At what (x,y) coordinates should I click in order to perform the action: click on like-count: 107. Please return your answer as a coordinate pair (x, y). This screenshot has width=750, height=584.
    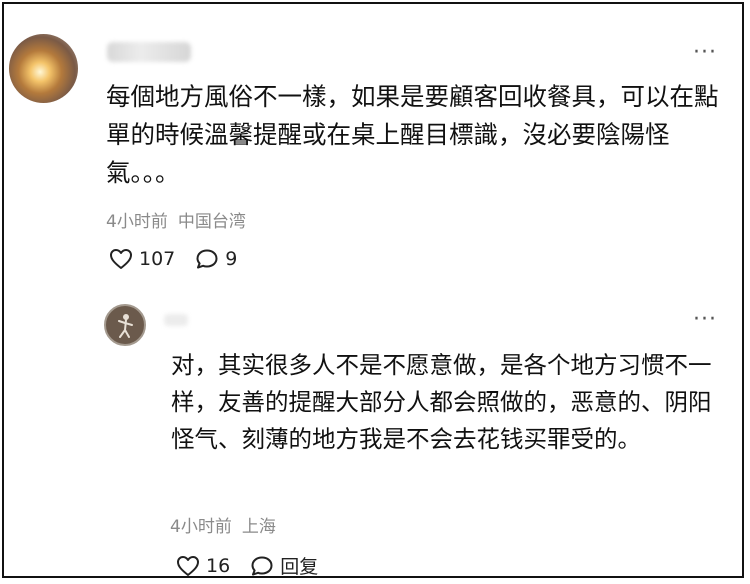
    Looking at the image, I should click on (157, 259).